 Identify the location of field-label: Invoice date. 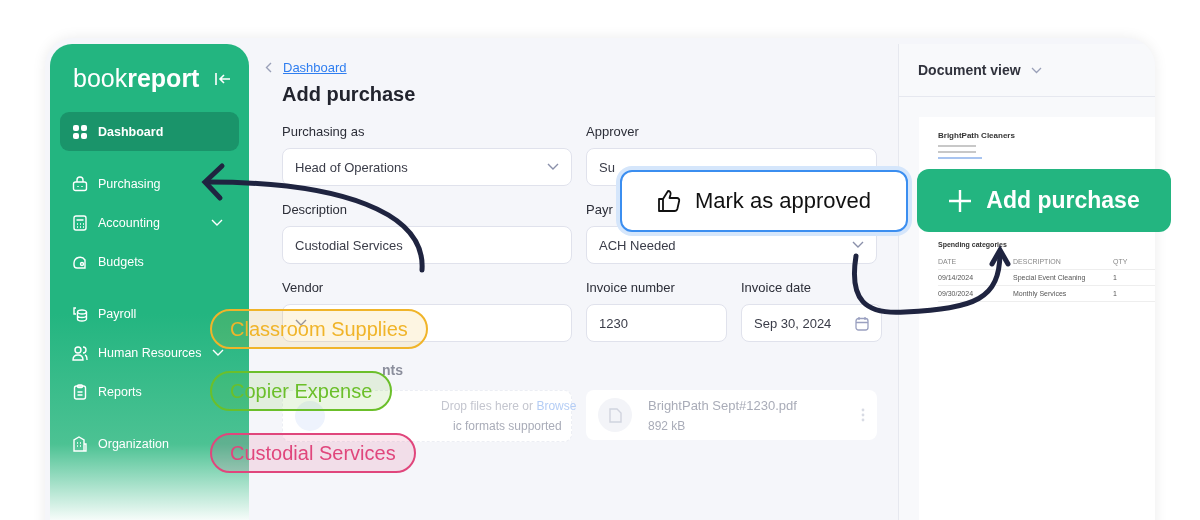
(776, 287).